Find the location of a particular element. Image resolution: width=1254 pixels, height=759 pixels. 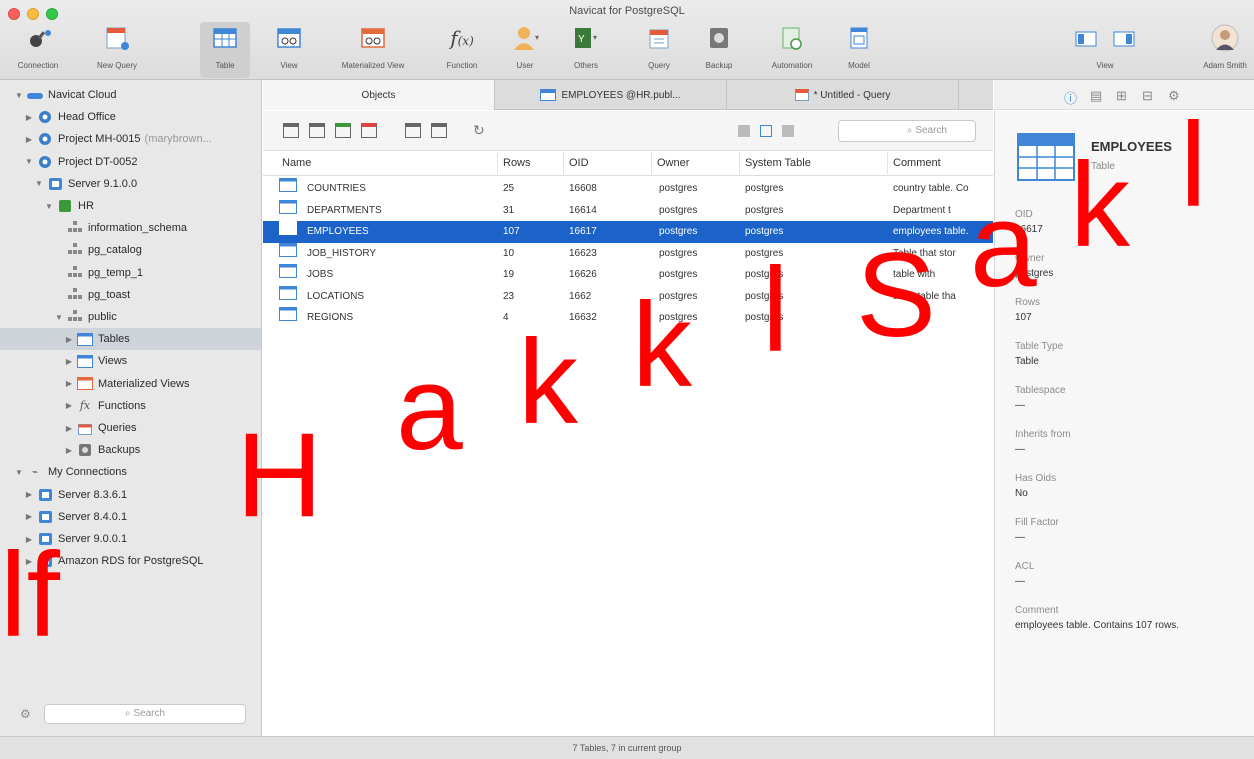

sidebar-item-navicat-cloud: ▼ Navicat Cloud is located at coordinates (130, 95).